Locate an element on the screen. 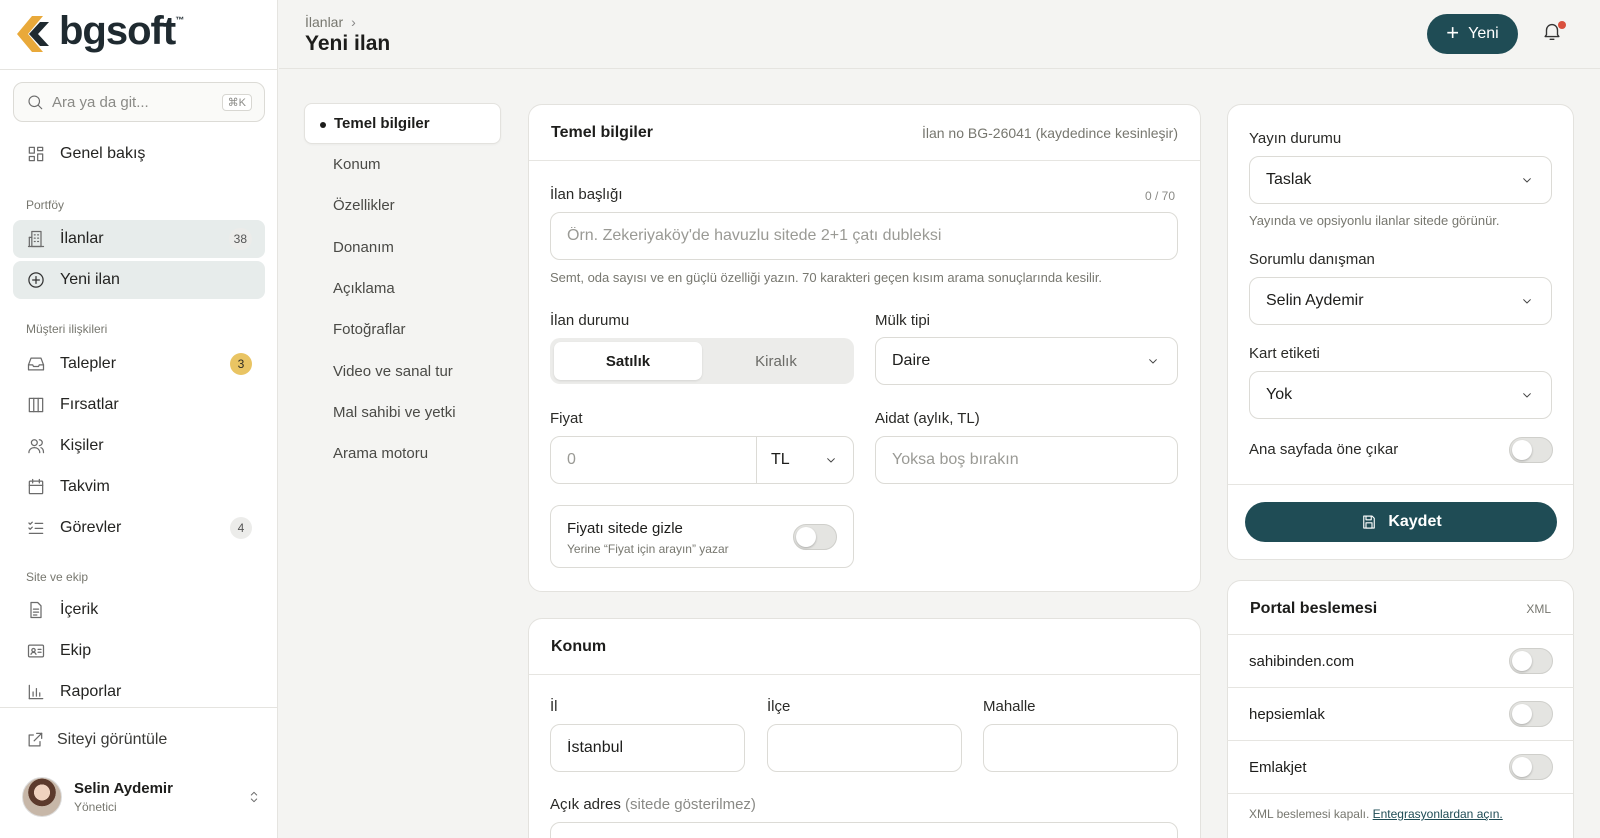 This screenshot has height=838, width=1600. portal-row-hepsiemlak: hepsiemlak is located at coordinates (1400, 713).